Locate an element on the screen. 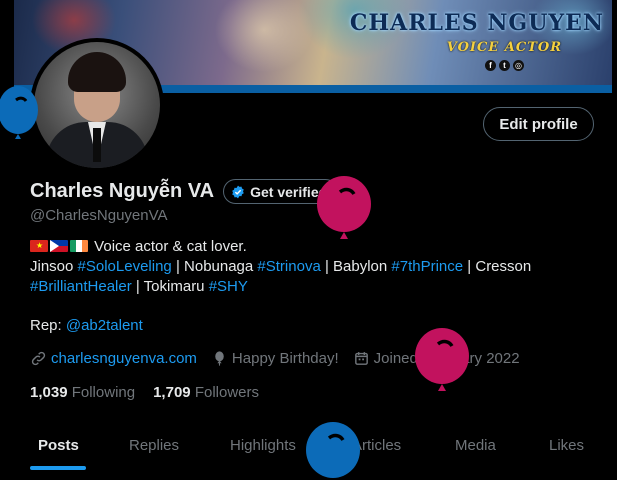 This screenshot has width=617, height=480. website-link: charlesnguyenva.com is located at coordinates (124, 358).